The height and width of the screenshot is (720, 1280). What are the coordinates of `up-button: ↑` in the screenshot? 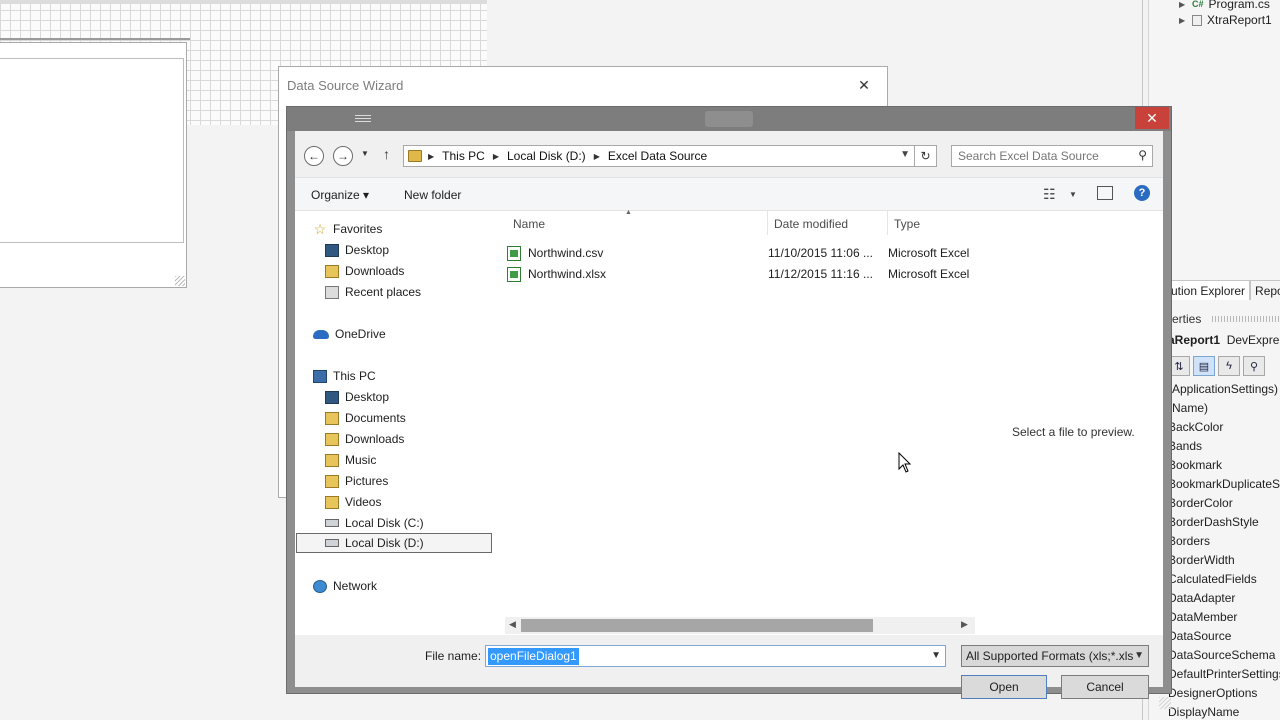 It's located at (386, 154).